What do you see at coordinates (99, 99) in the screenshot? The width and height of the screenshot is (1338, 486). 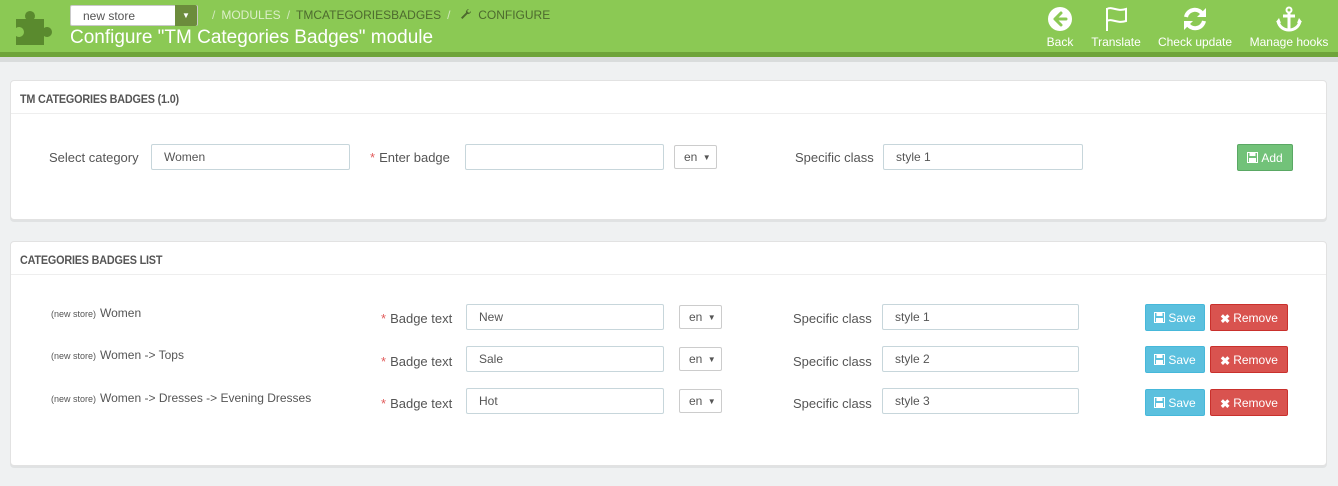 I see `panel-heading-text: TM CATEGORIES BADGES (1.0)` at bounding box center [99, 99].